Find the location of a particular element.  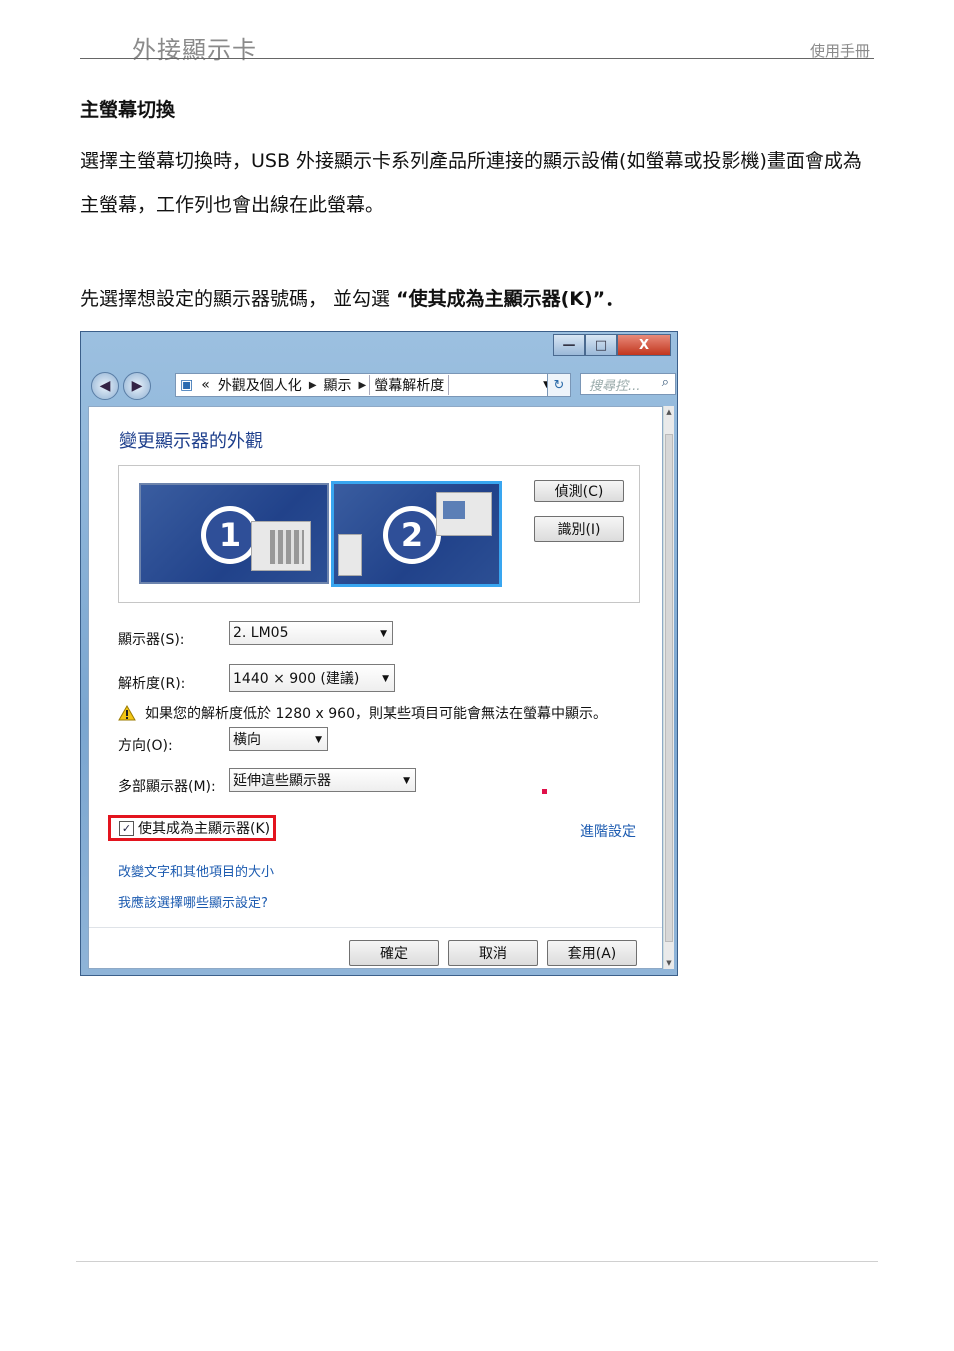

footer-divider is located at coordinates (477, 1261).